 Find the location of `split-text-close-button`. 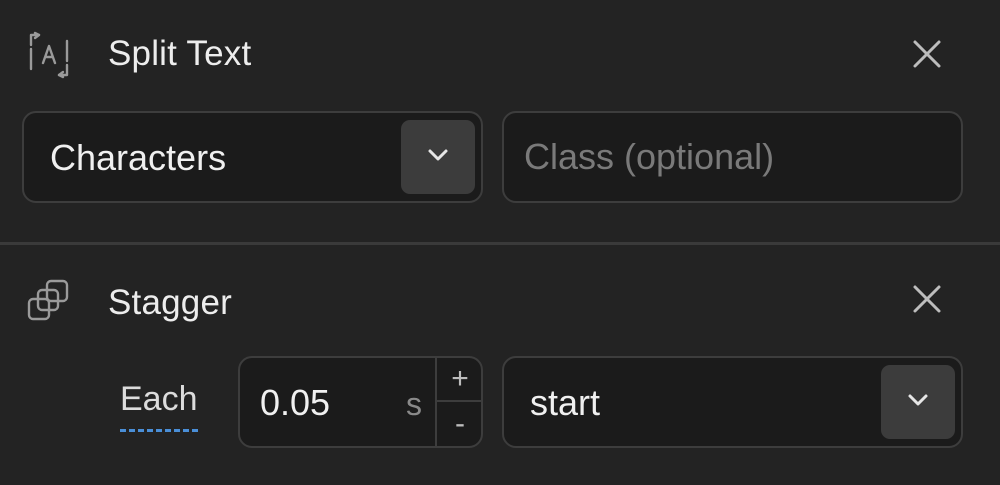

split-text-close-button is located at coordinates (927, 56).